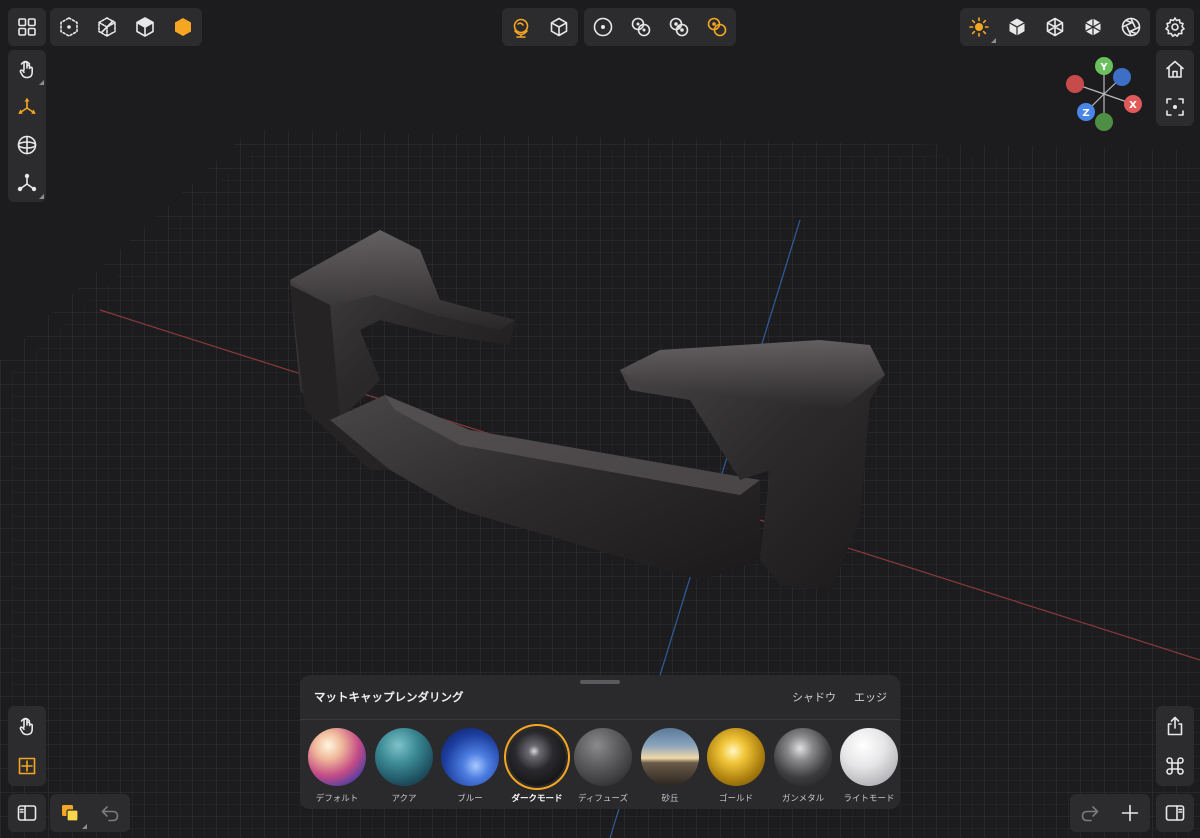  I want to click on matcap-gold-sphere, so click(736, 757).